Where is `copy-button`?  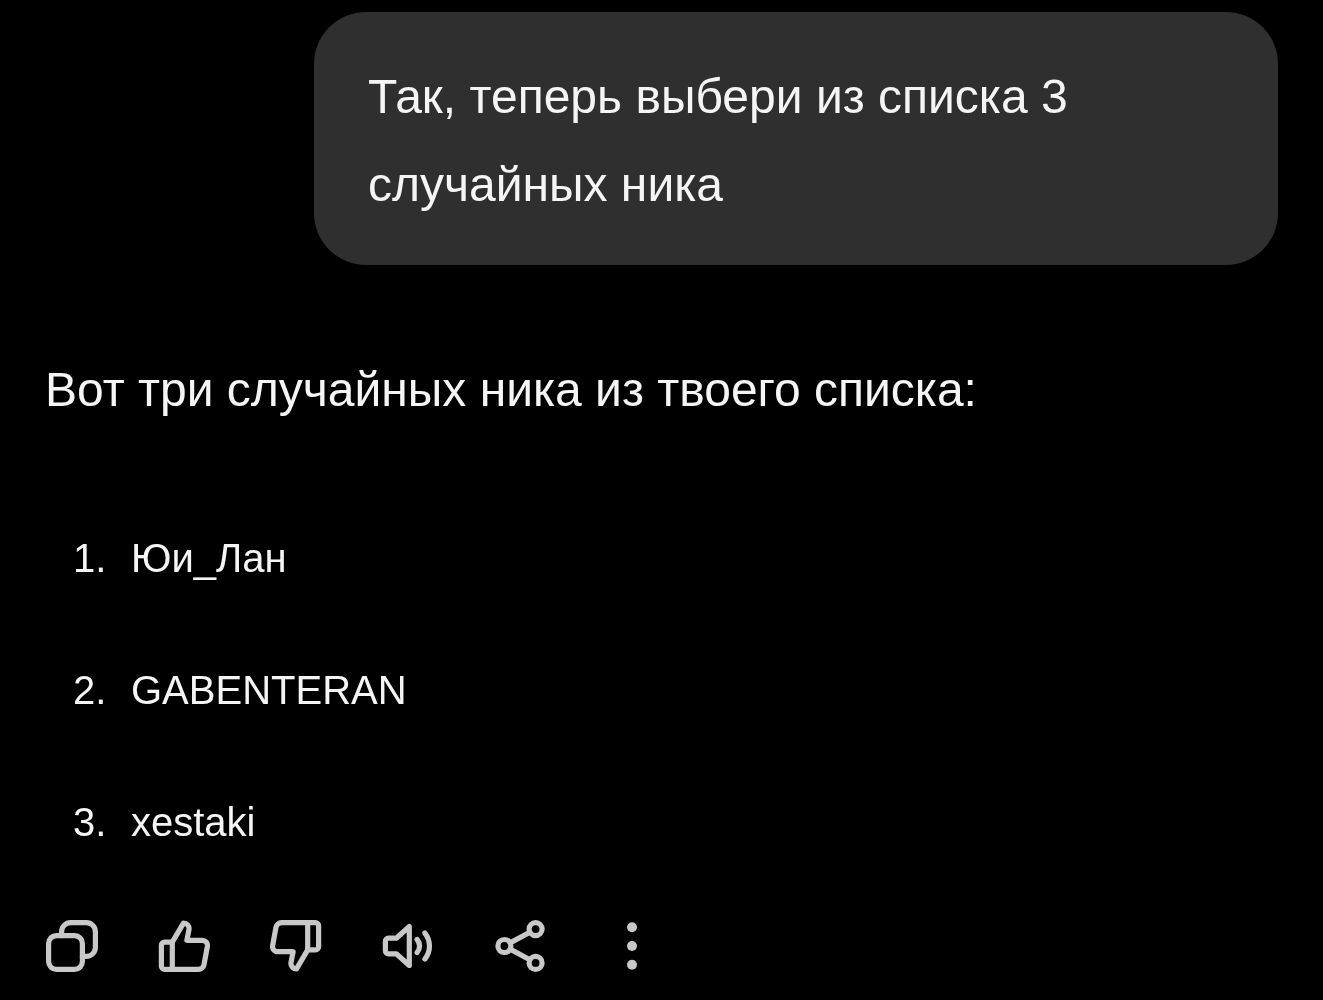
copy-button is located at coordinates (72, 946).